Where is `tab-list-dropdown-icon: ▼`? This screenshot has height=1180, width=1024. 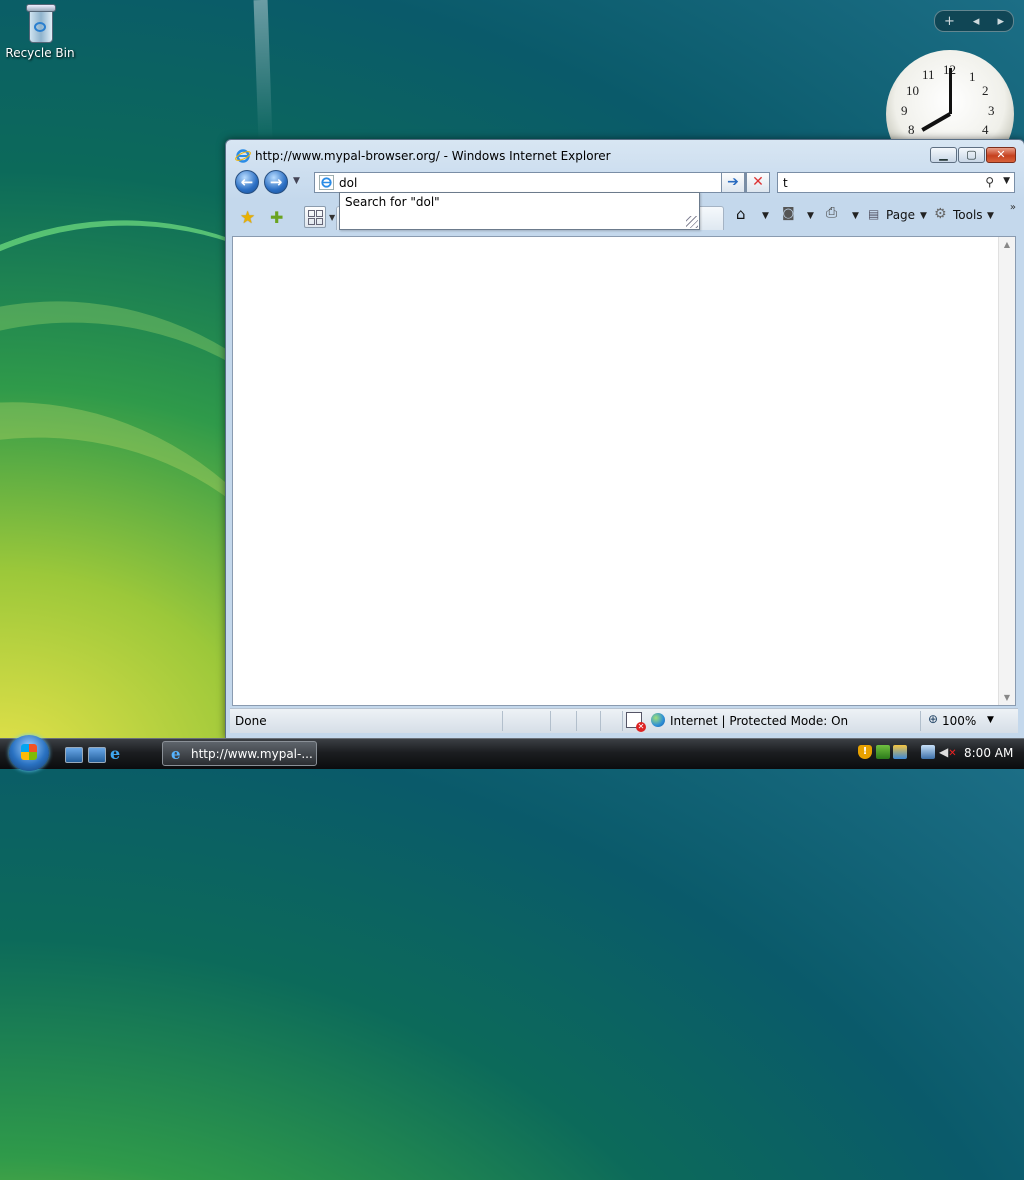 tab-list-dropdown-icon: ▼ is located at coordinates (332, 217).